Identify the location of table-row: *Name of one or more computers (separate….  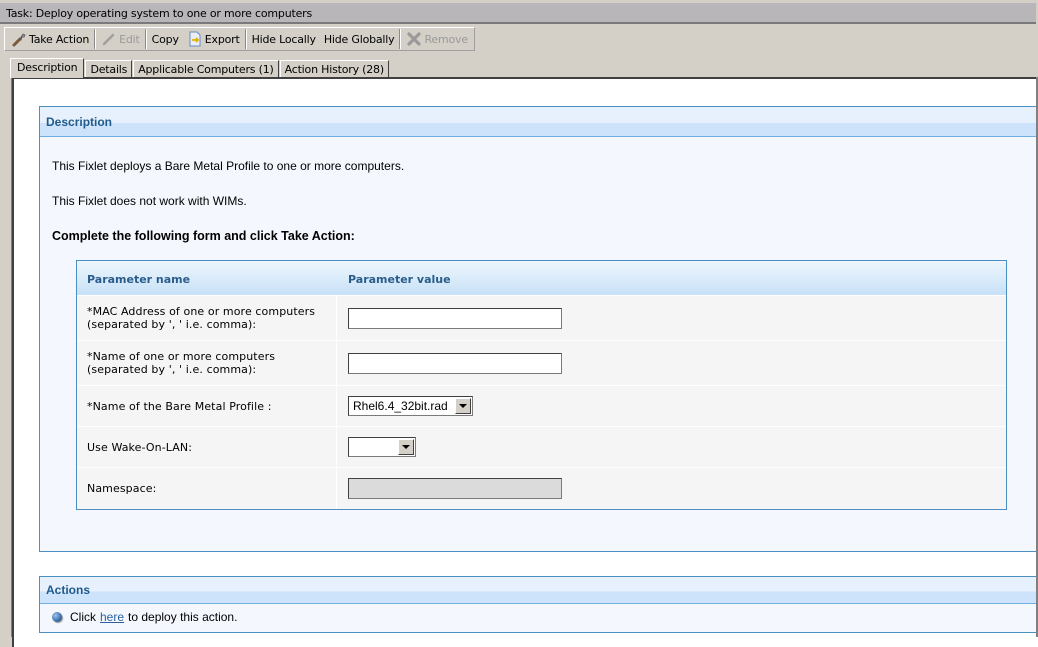
(541, 362).